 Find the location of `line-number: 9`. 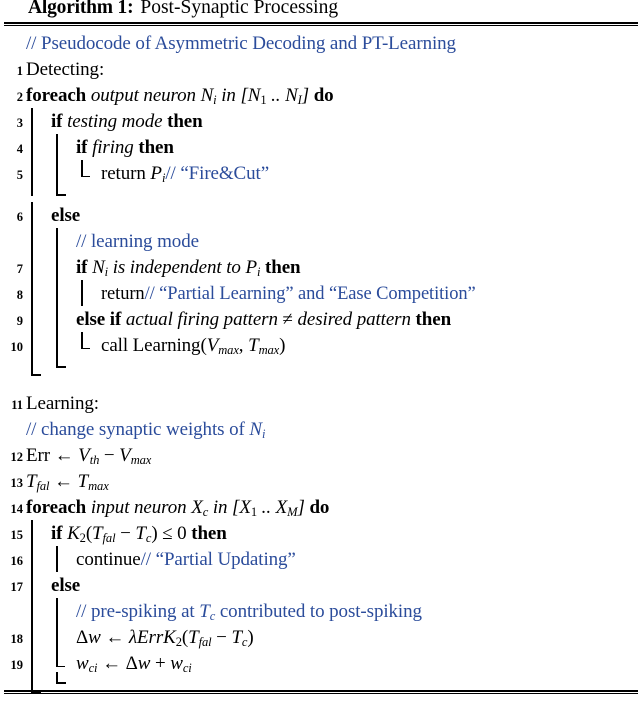

line-number: 9 is located at coordinates (19, 321).